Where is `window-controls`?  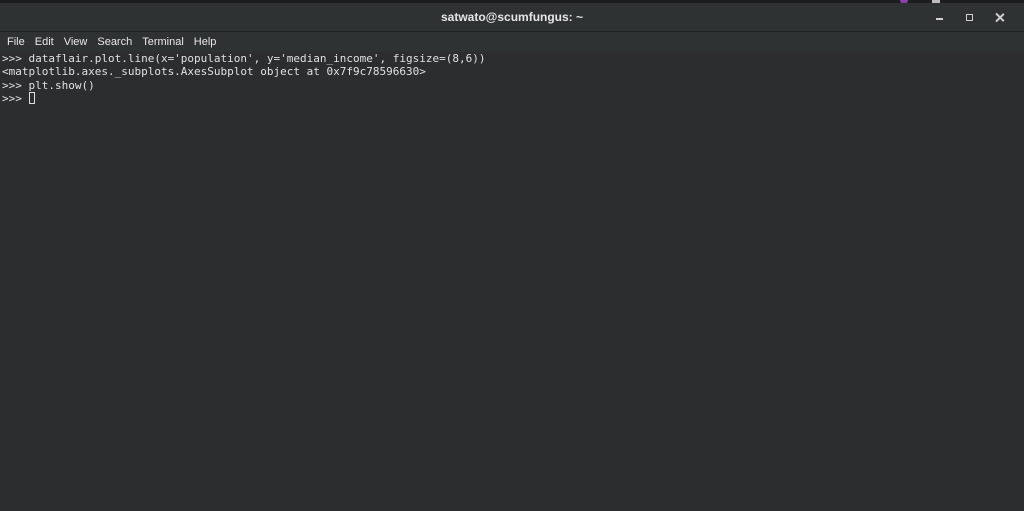 window-controls is located at coordinates (967, 17).